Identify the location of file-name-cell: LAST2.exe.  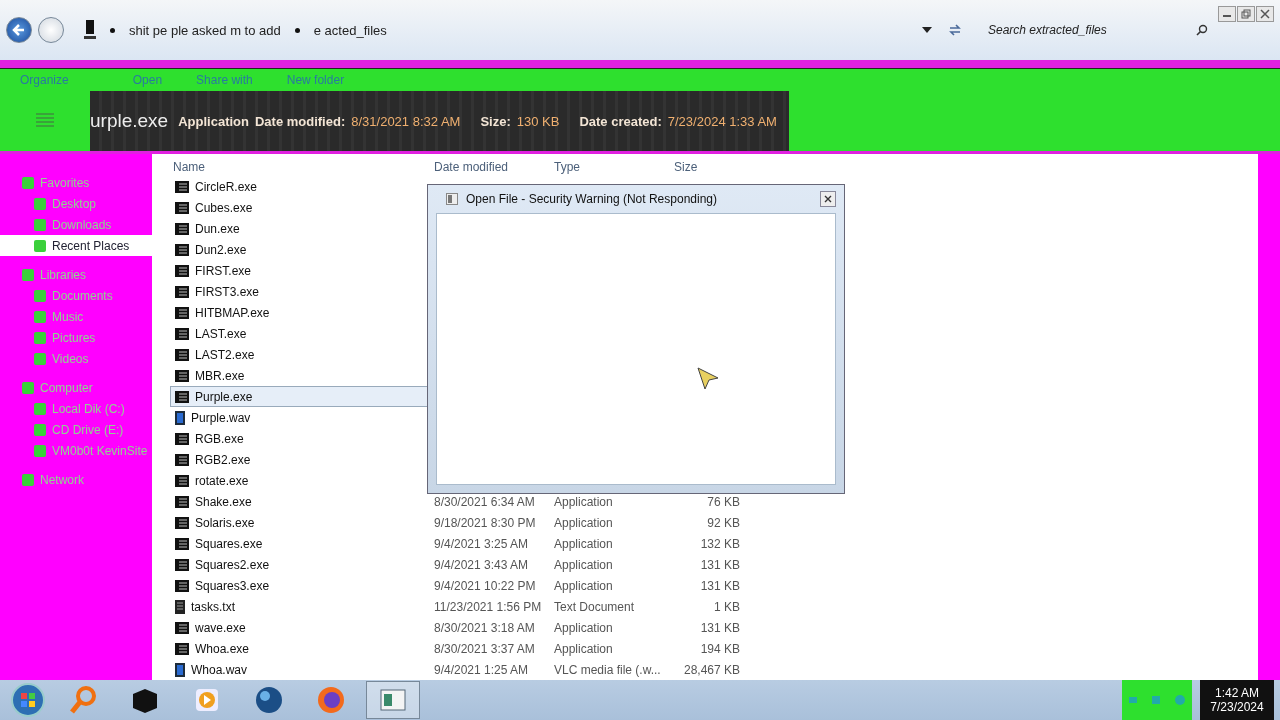
(300, 354).